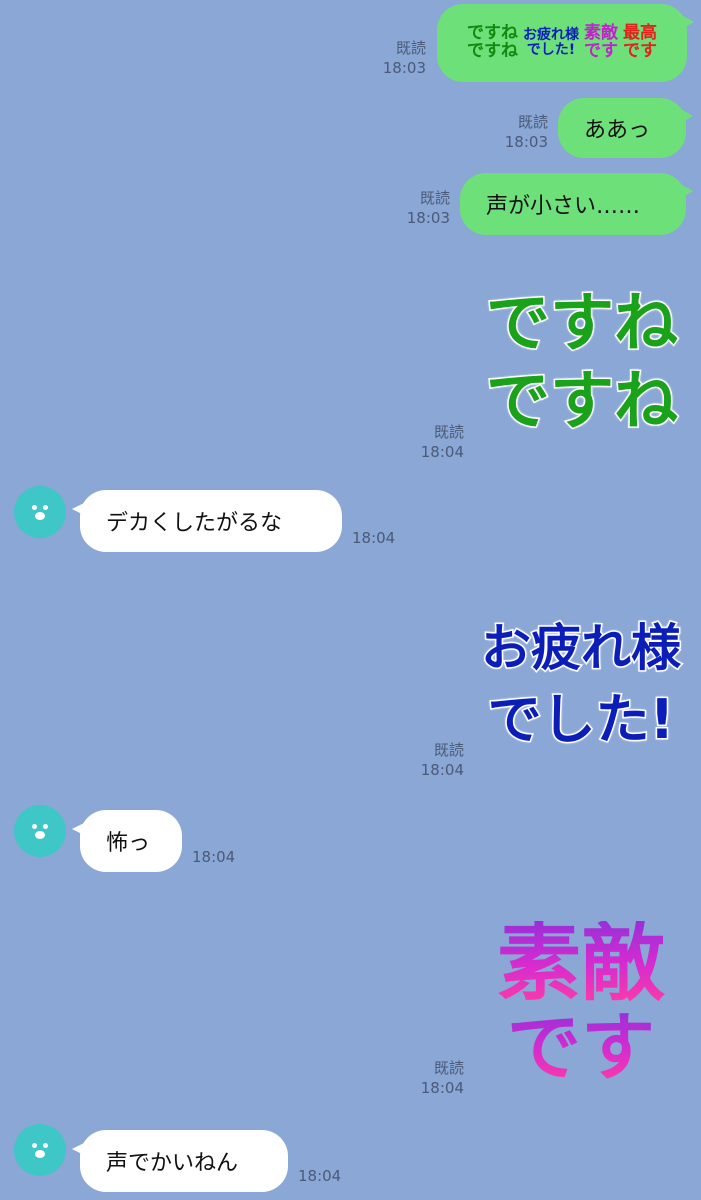 Image resolution: width=701 pixels, height=1200 pixels. What do you see at coordinates (581, 685) in the screenshot?
I see `sticker-message: お疲れ様 でした!` at bounding box center [581, 685].